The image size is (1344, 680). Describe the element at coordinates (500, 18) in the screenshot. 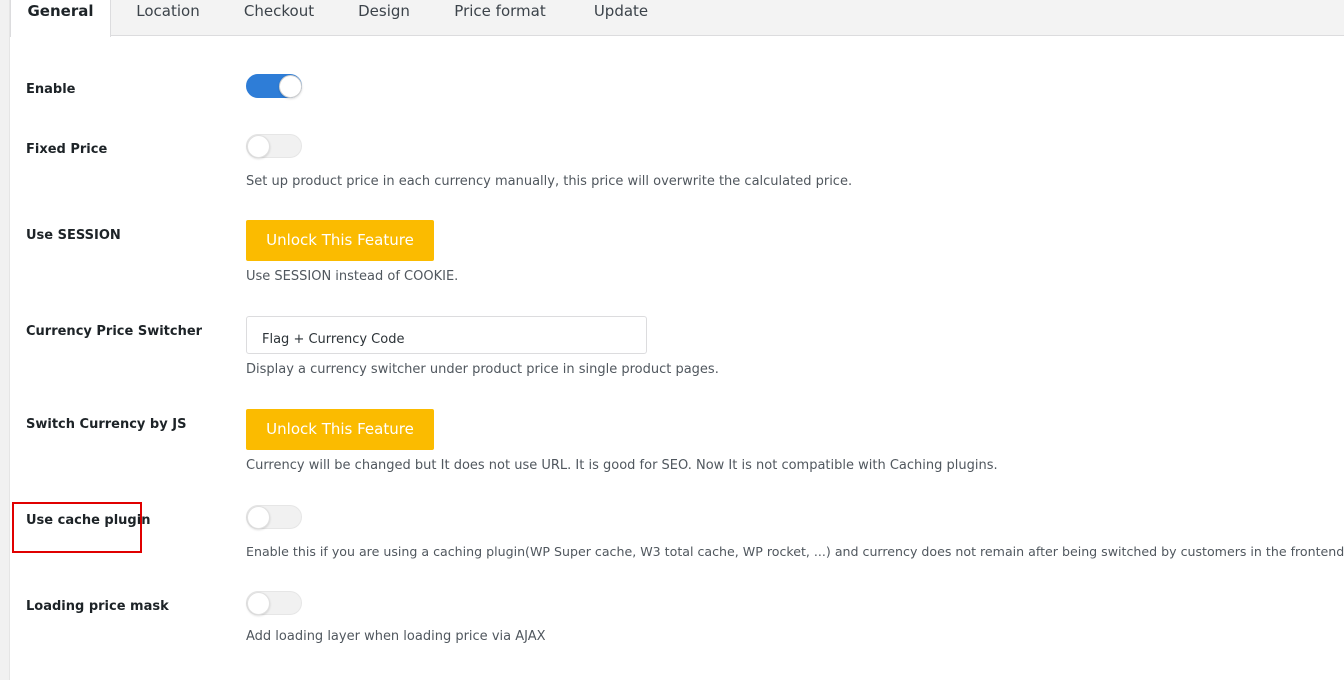

I see `tab-price-format: Price format` at that location.